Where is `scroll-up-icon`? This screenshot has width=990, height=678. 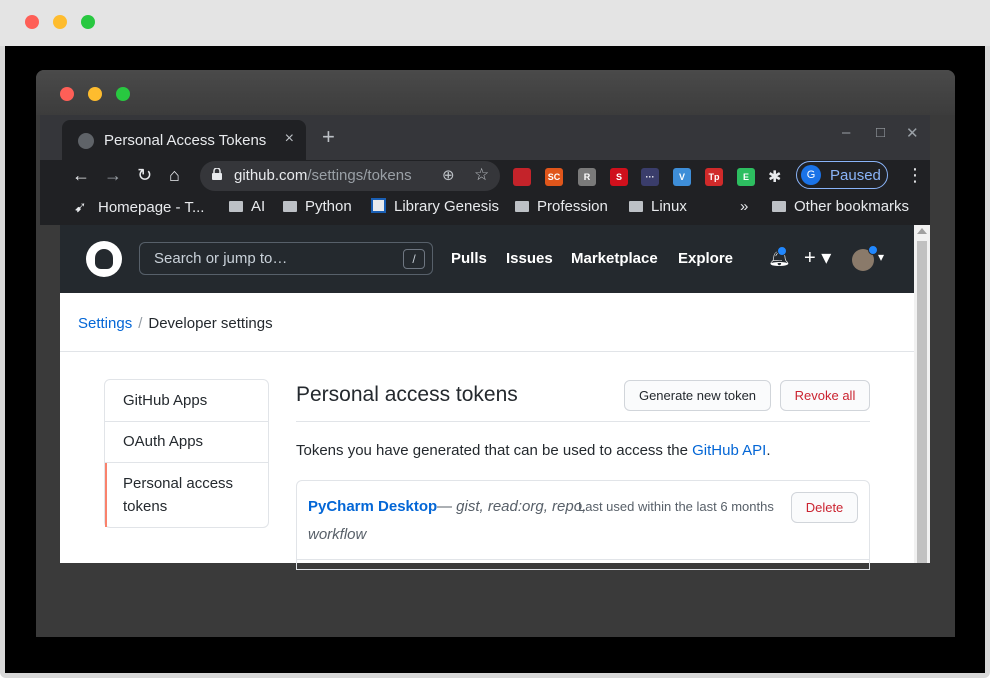 scroll-up-icon is located at coordinates (922, 231).